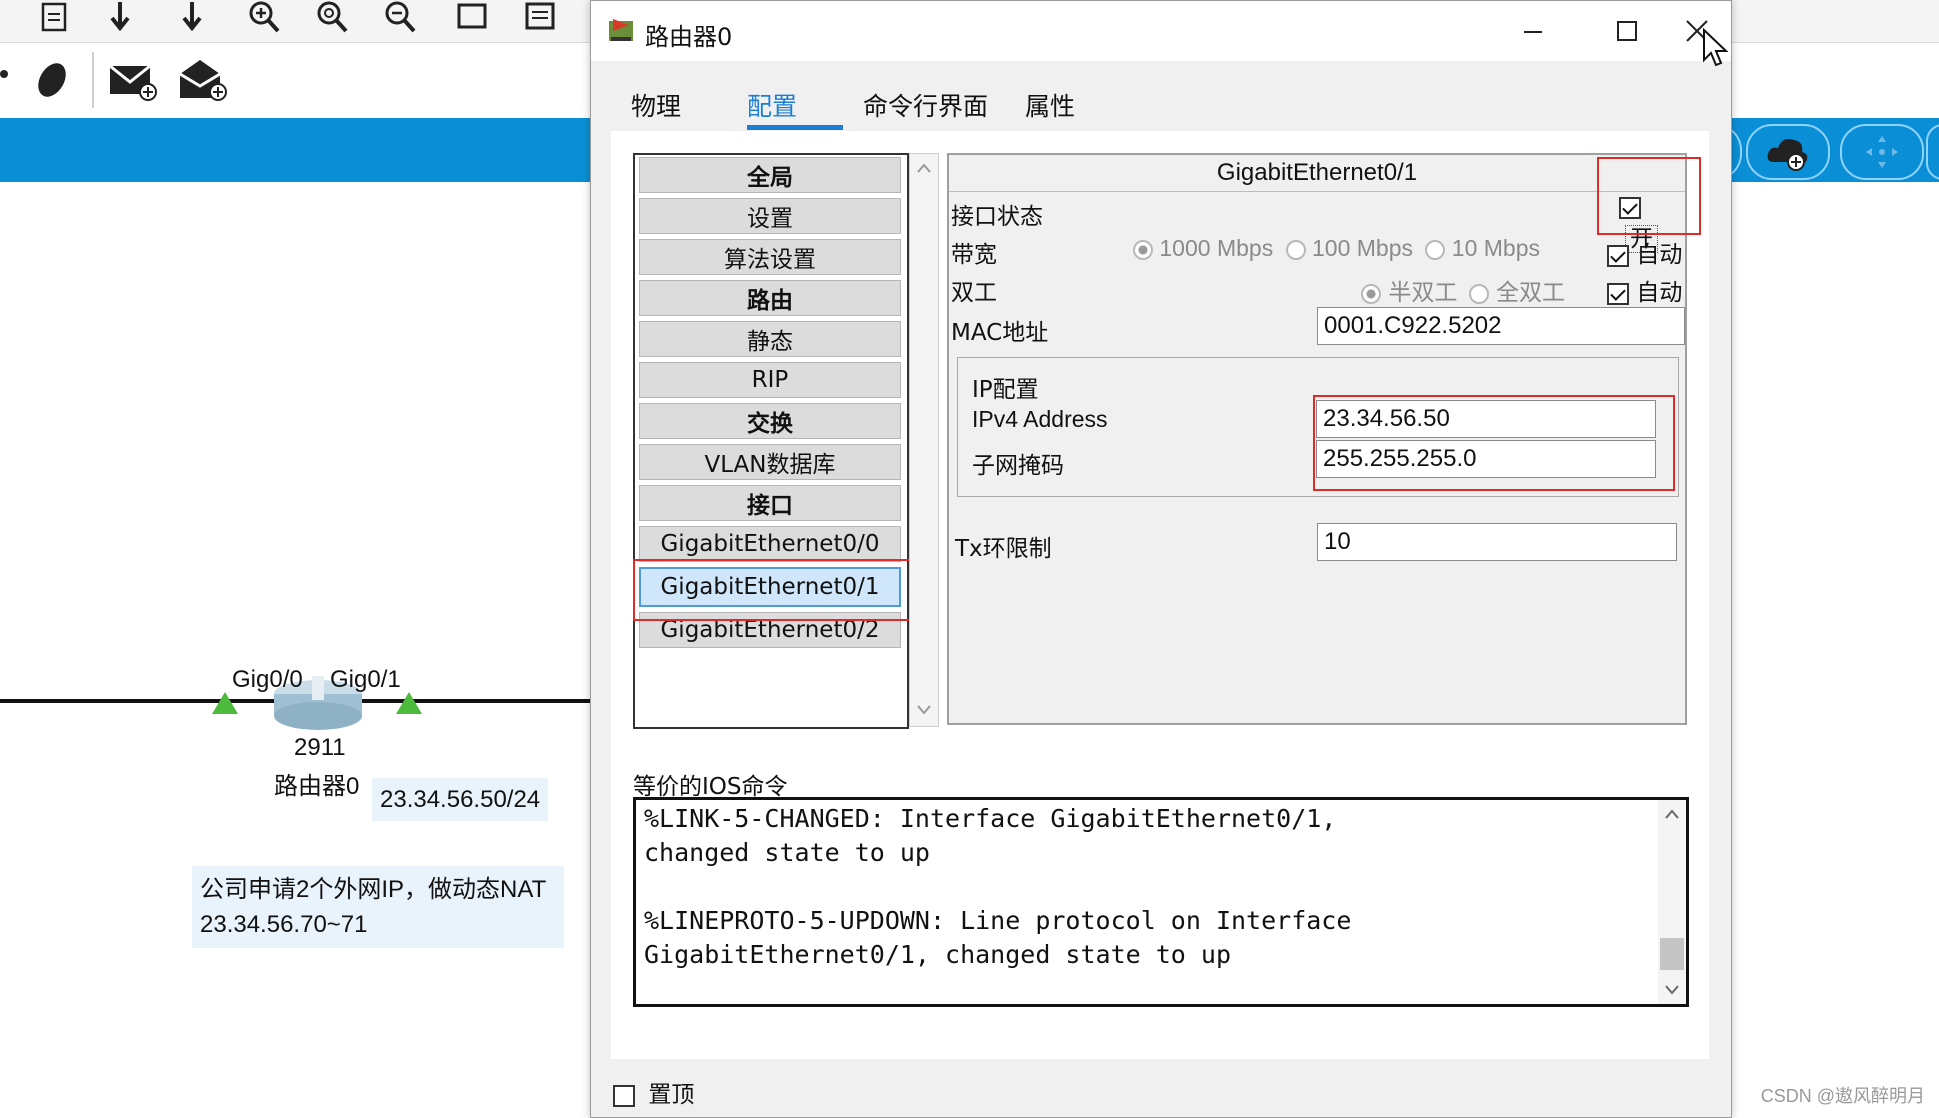 This screenshot has width=1939, height=1118. I want to click on zoom-in-icon, so click(264, 17).